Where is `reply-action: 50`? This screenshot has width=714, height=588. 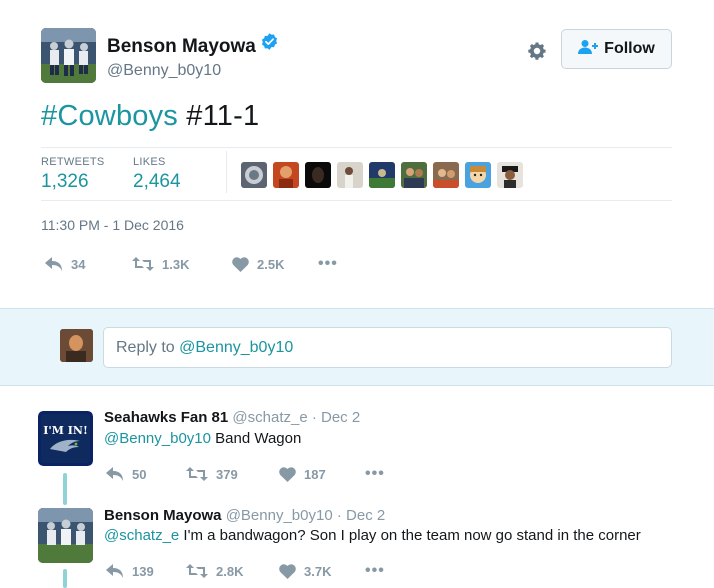 reply-action: 50 is located at coordinates (146, 474).